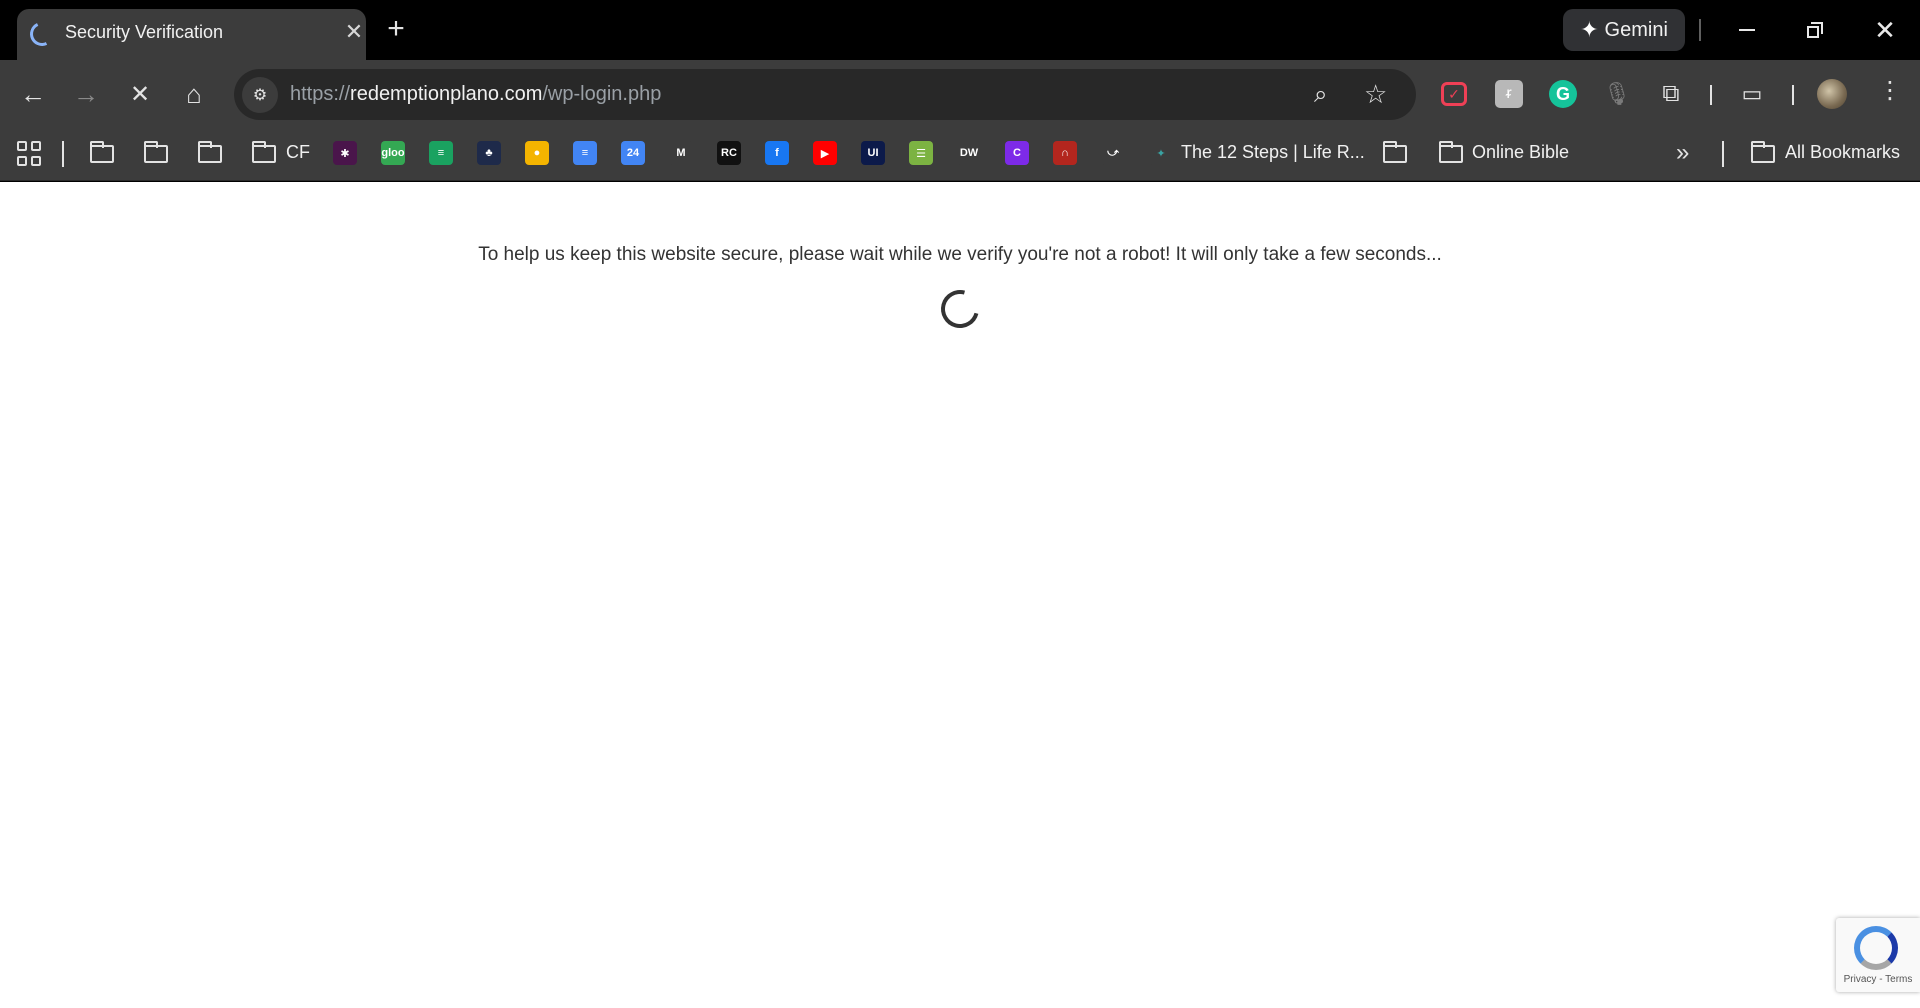  I want to click on new-tab-button: +, so click(396, 29).